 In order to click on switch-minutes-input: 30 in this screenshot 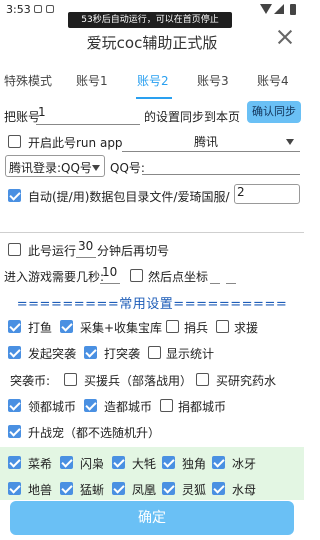, I will do `click(86, 248)`.